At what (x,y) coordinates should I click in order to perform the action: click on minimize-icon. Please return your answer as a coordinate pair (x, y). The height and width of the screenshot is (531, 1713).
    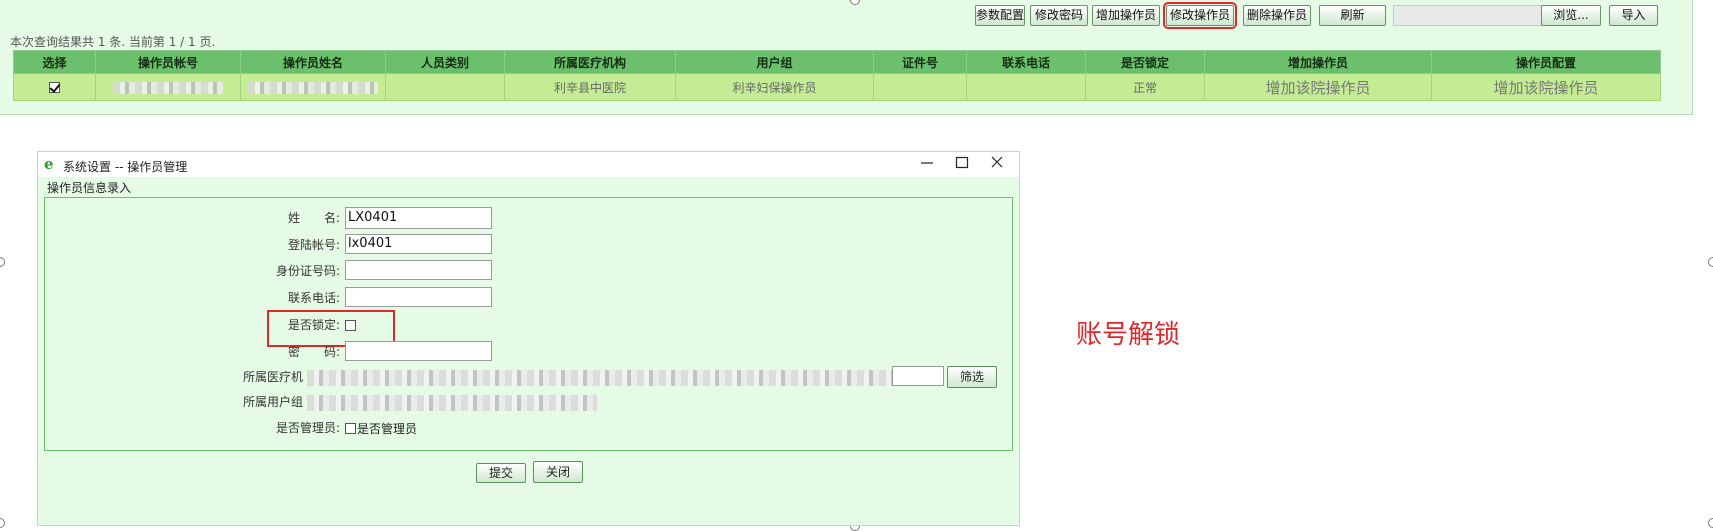
    Looking at the image, I should click on (927, 163).